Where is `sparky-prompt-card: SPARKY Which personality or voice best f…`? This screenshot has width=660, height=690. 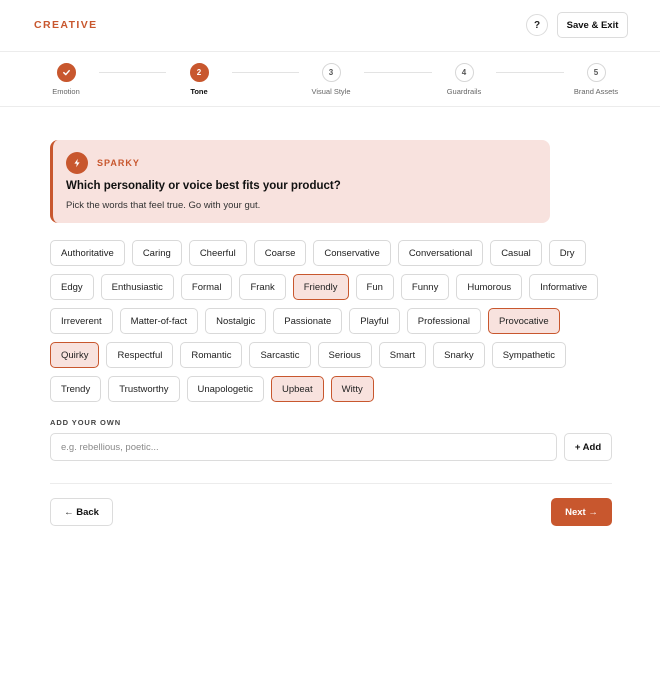
sparky-prompt-card: SPARKY Which personality or voice best f… is located at coordinates (300, 181).